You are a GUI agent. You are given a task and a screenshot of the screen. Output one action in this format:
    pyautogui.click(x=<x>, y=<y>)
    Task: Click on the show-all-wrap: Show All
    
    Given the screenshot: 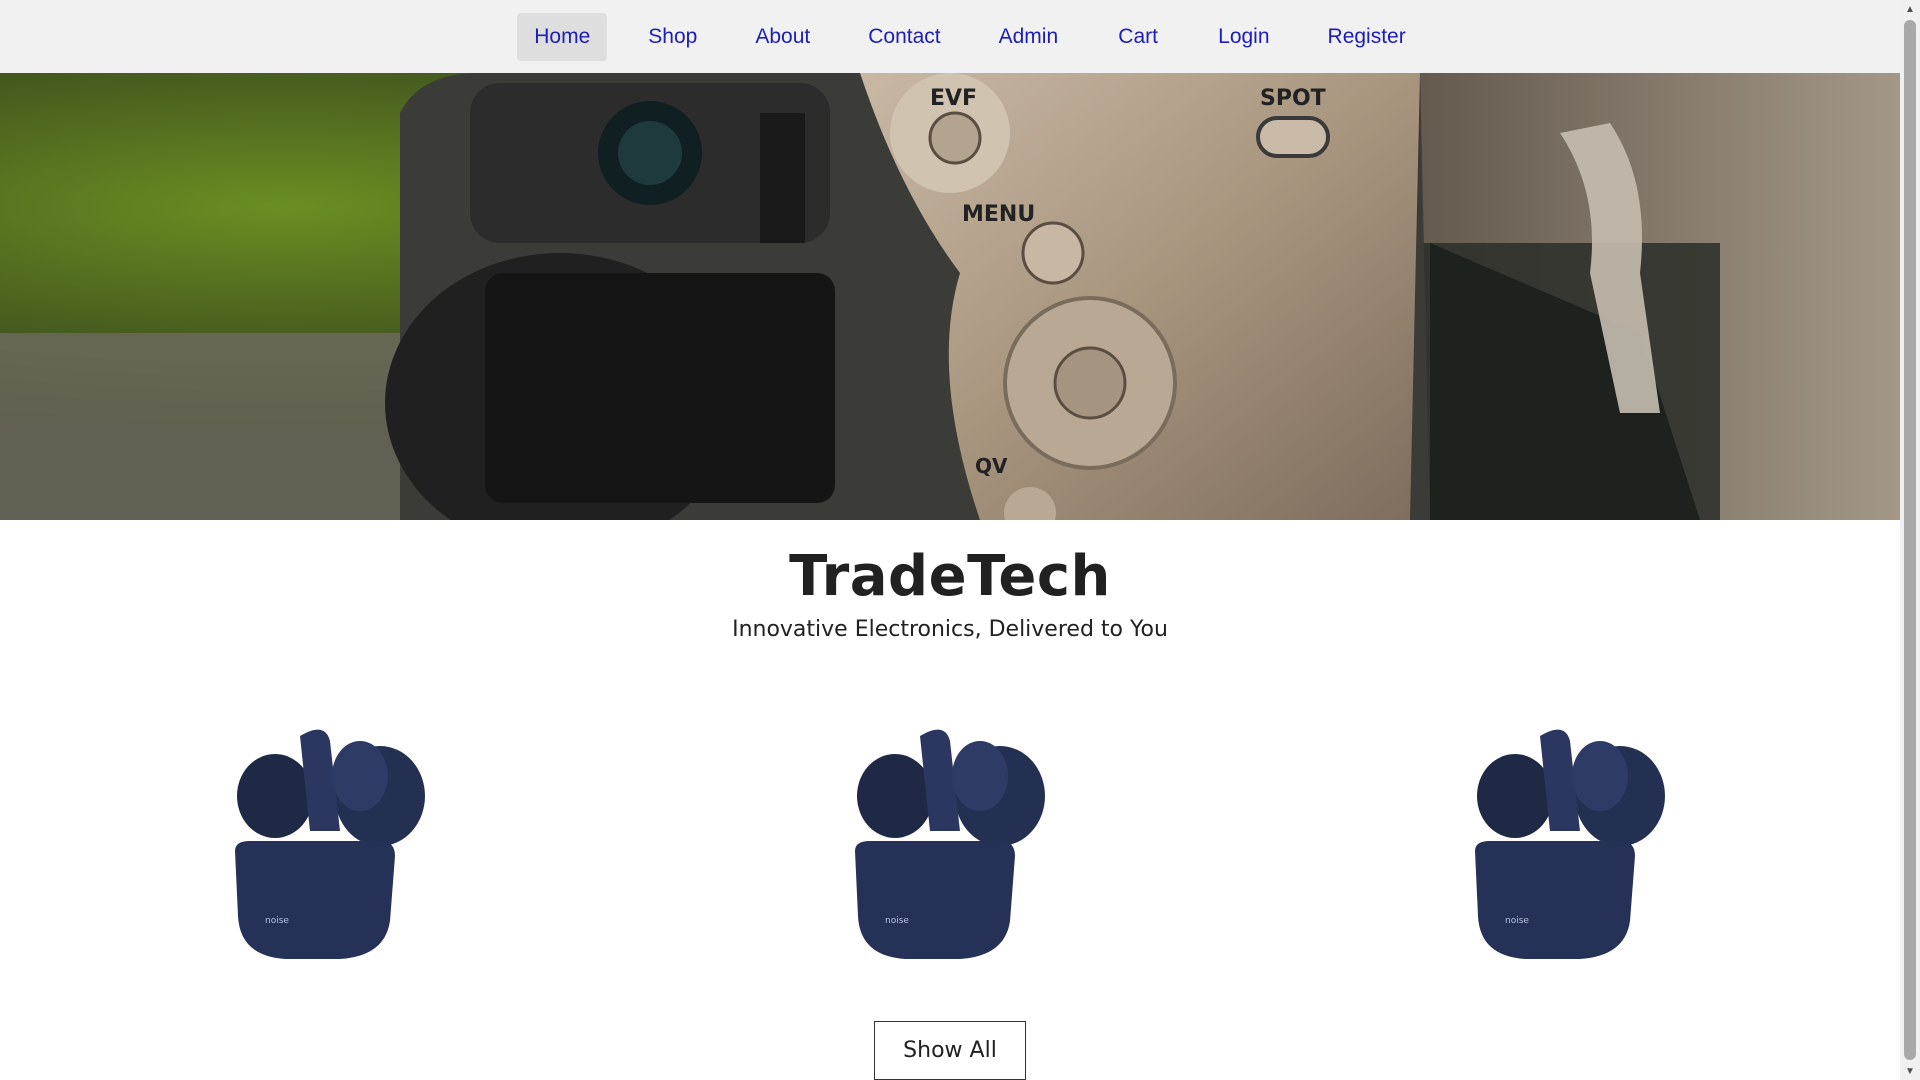 What is the action you would take?
    pyautogui.click(x=950, y=1050)
    